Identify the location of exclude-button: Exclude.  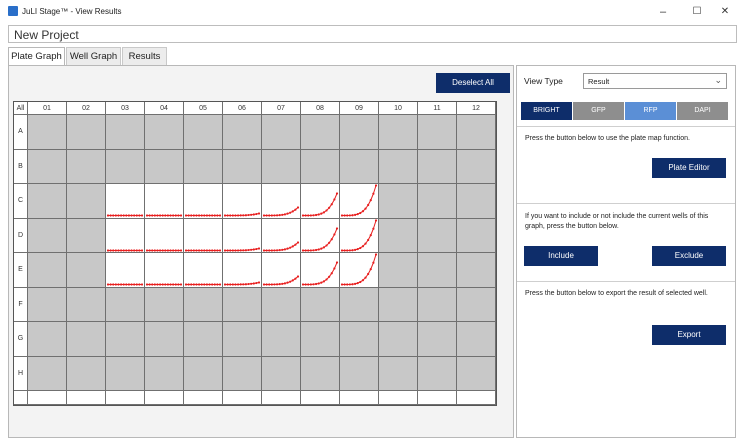
(689, 256).